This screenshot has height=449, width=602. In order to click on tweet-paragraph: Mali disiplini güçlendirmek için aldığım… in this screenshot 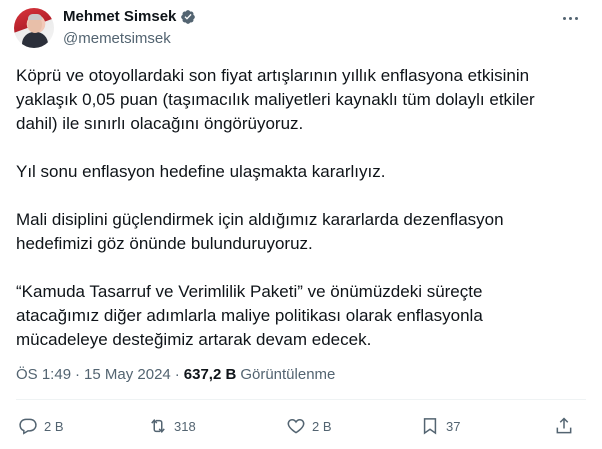, I will do `click(260, 231)`.